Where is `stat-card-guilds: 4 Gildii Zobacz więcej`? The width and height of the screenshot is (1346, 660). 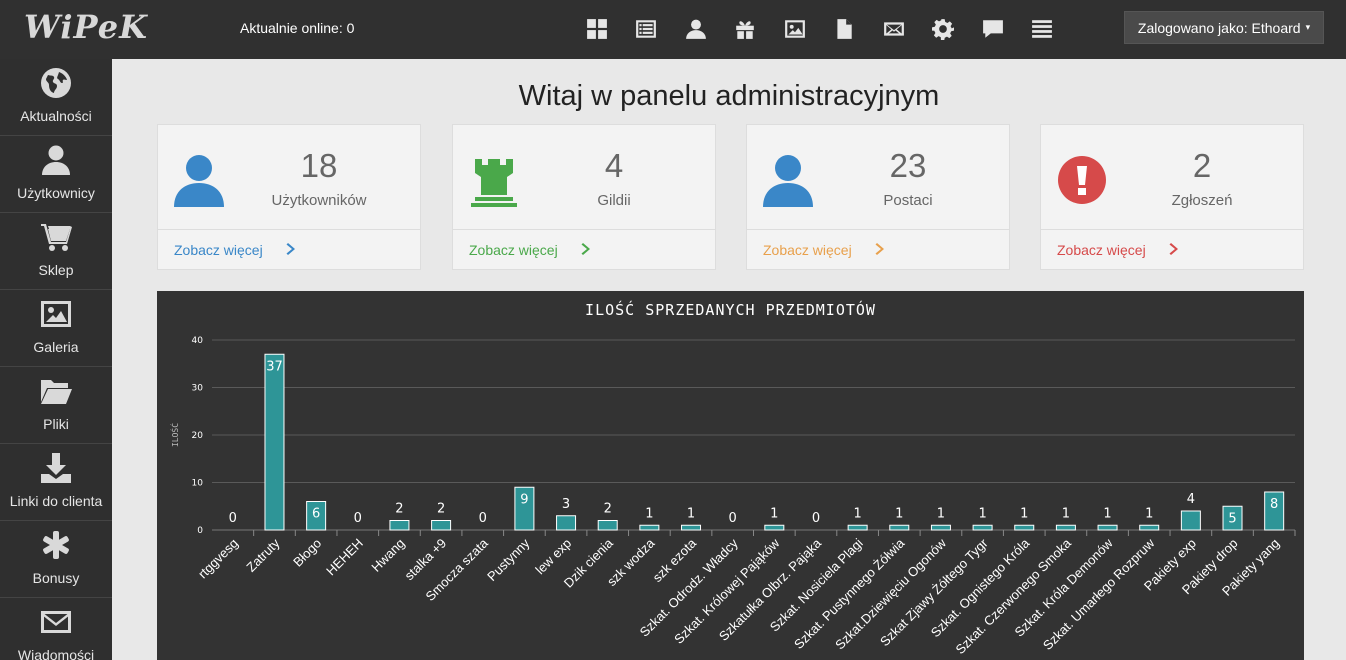
stat-card-guilds: 4 Gildii Zobacz więcej is located at coordinates (584, 197).